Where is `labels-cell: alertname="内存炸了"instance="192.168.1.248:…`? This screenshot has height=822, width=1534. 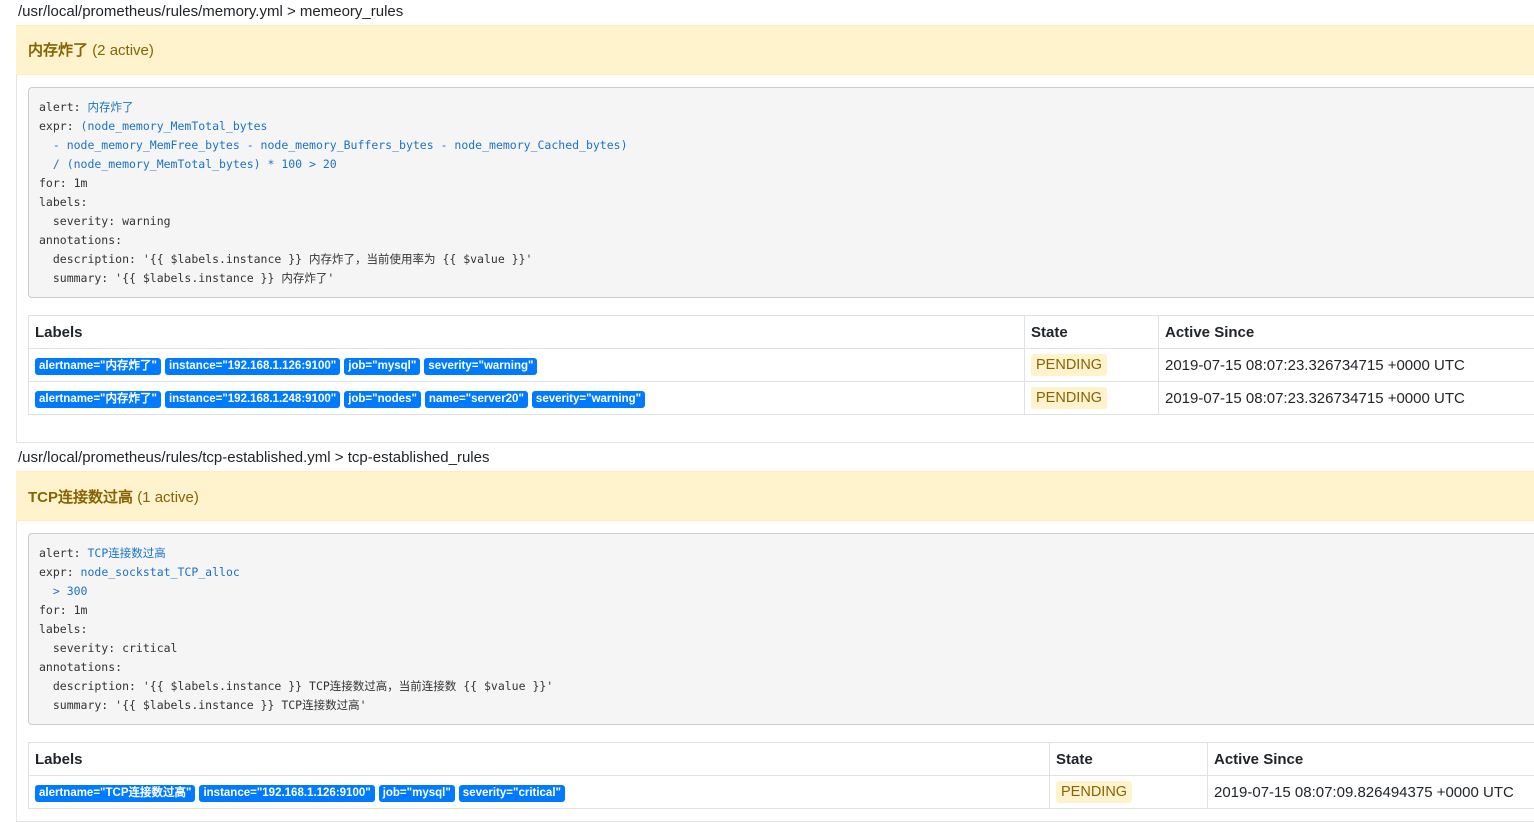 labels-cell: alertname="内存炸了"instance="192.168.1.248:… is located at coordinates (527, 398).